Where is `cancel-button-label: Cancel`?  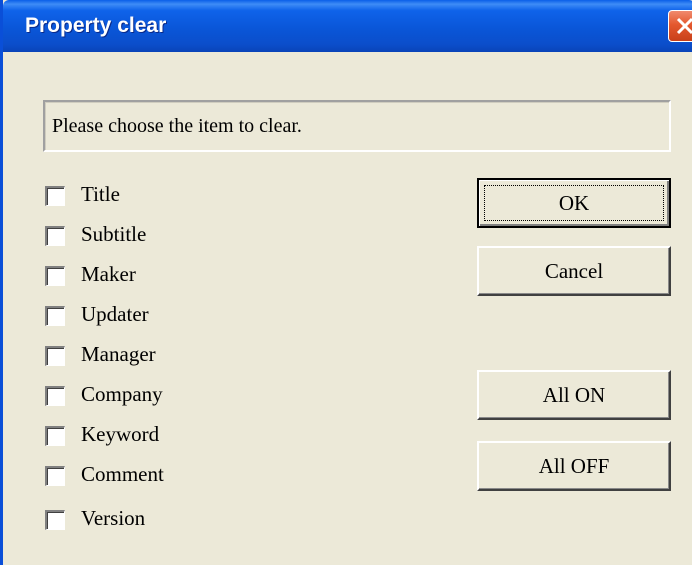
cancel-button-label: Cancel is located at coordinates (574, 270).